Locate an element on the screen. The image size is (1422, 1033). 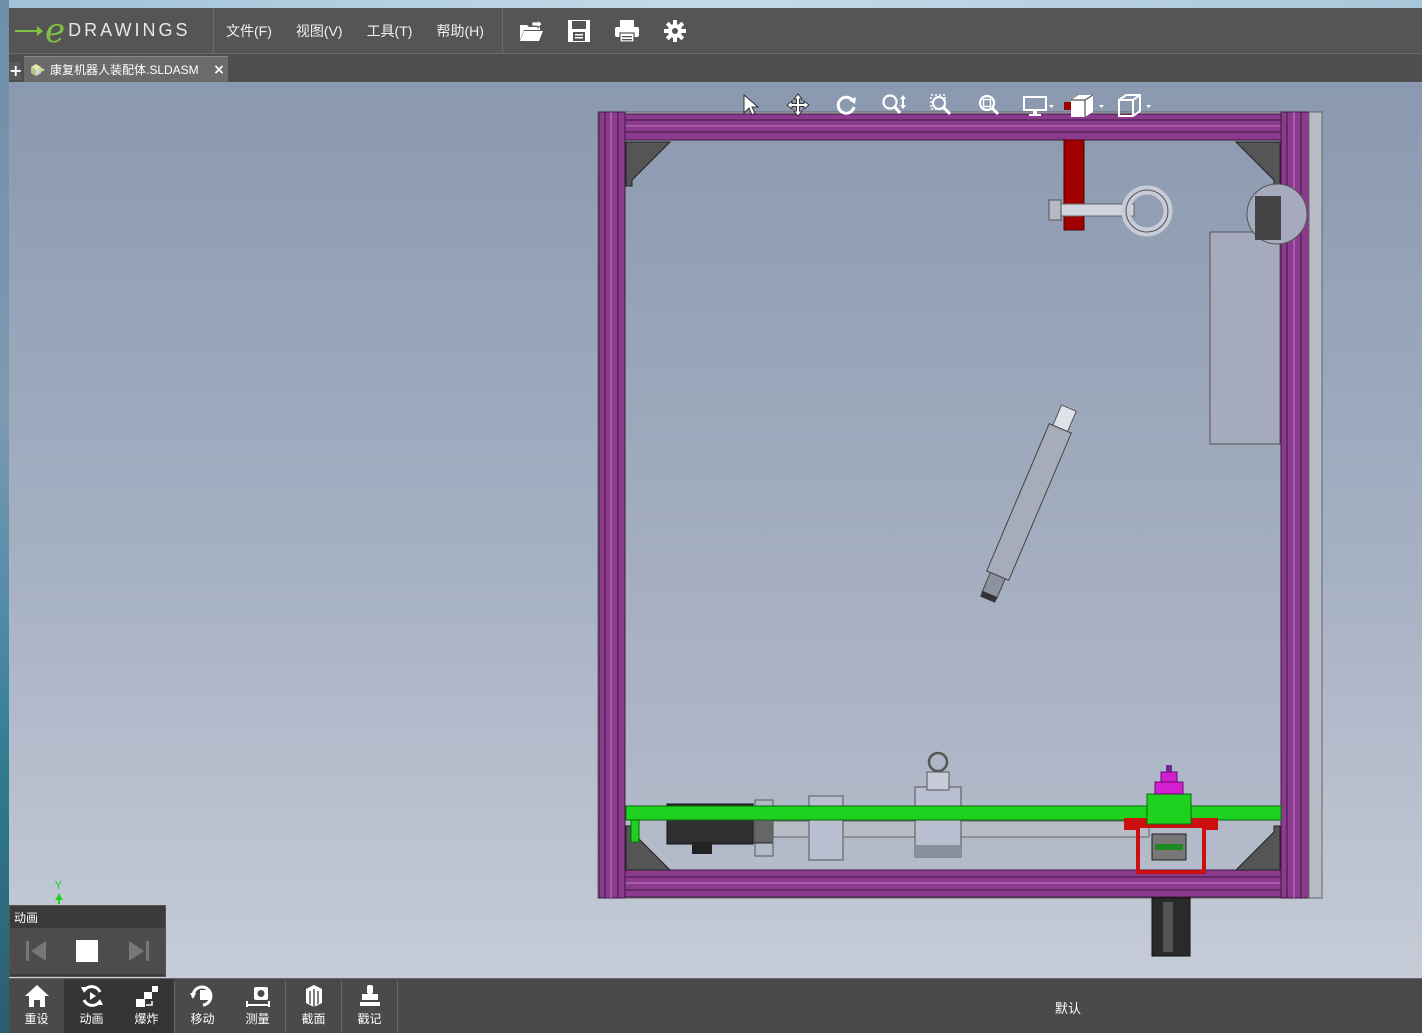
open-icon is located at coordinates (531, 29).